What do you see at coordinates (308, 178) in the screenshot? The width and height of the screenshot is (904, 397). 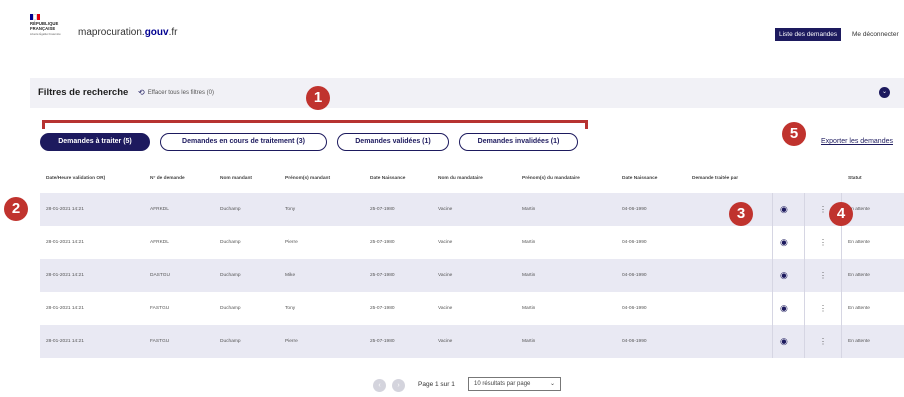 I see `column-header: Prénom(s) mandant` at bounding box center [308, 178].